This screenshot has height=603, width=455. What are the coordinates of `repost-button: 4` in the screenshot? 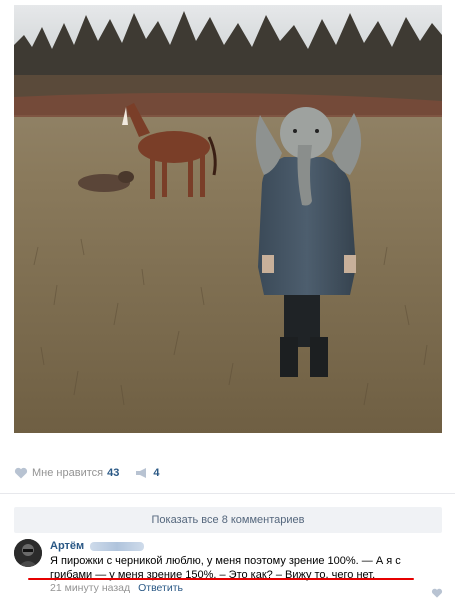 It's located at (147, 473).